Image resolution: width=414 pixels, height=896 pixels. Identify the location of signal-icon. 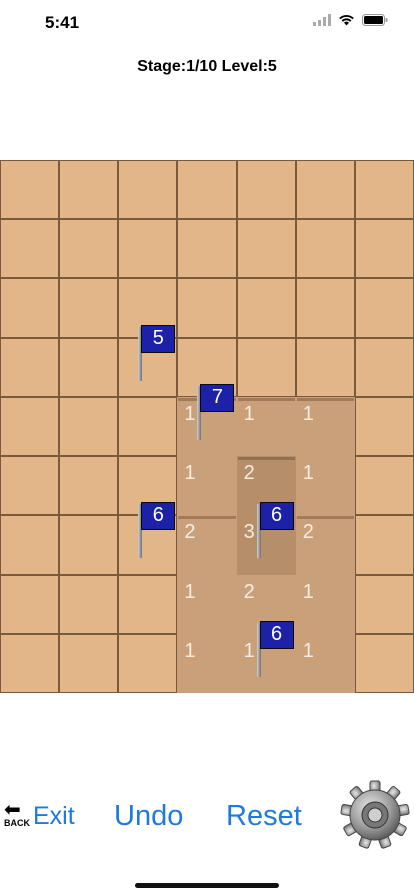
(322, 20).